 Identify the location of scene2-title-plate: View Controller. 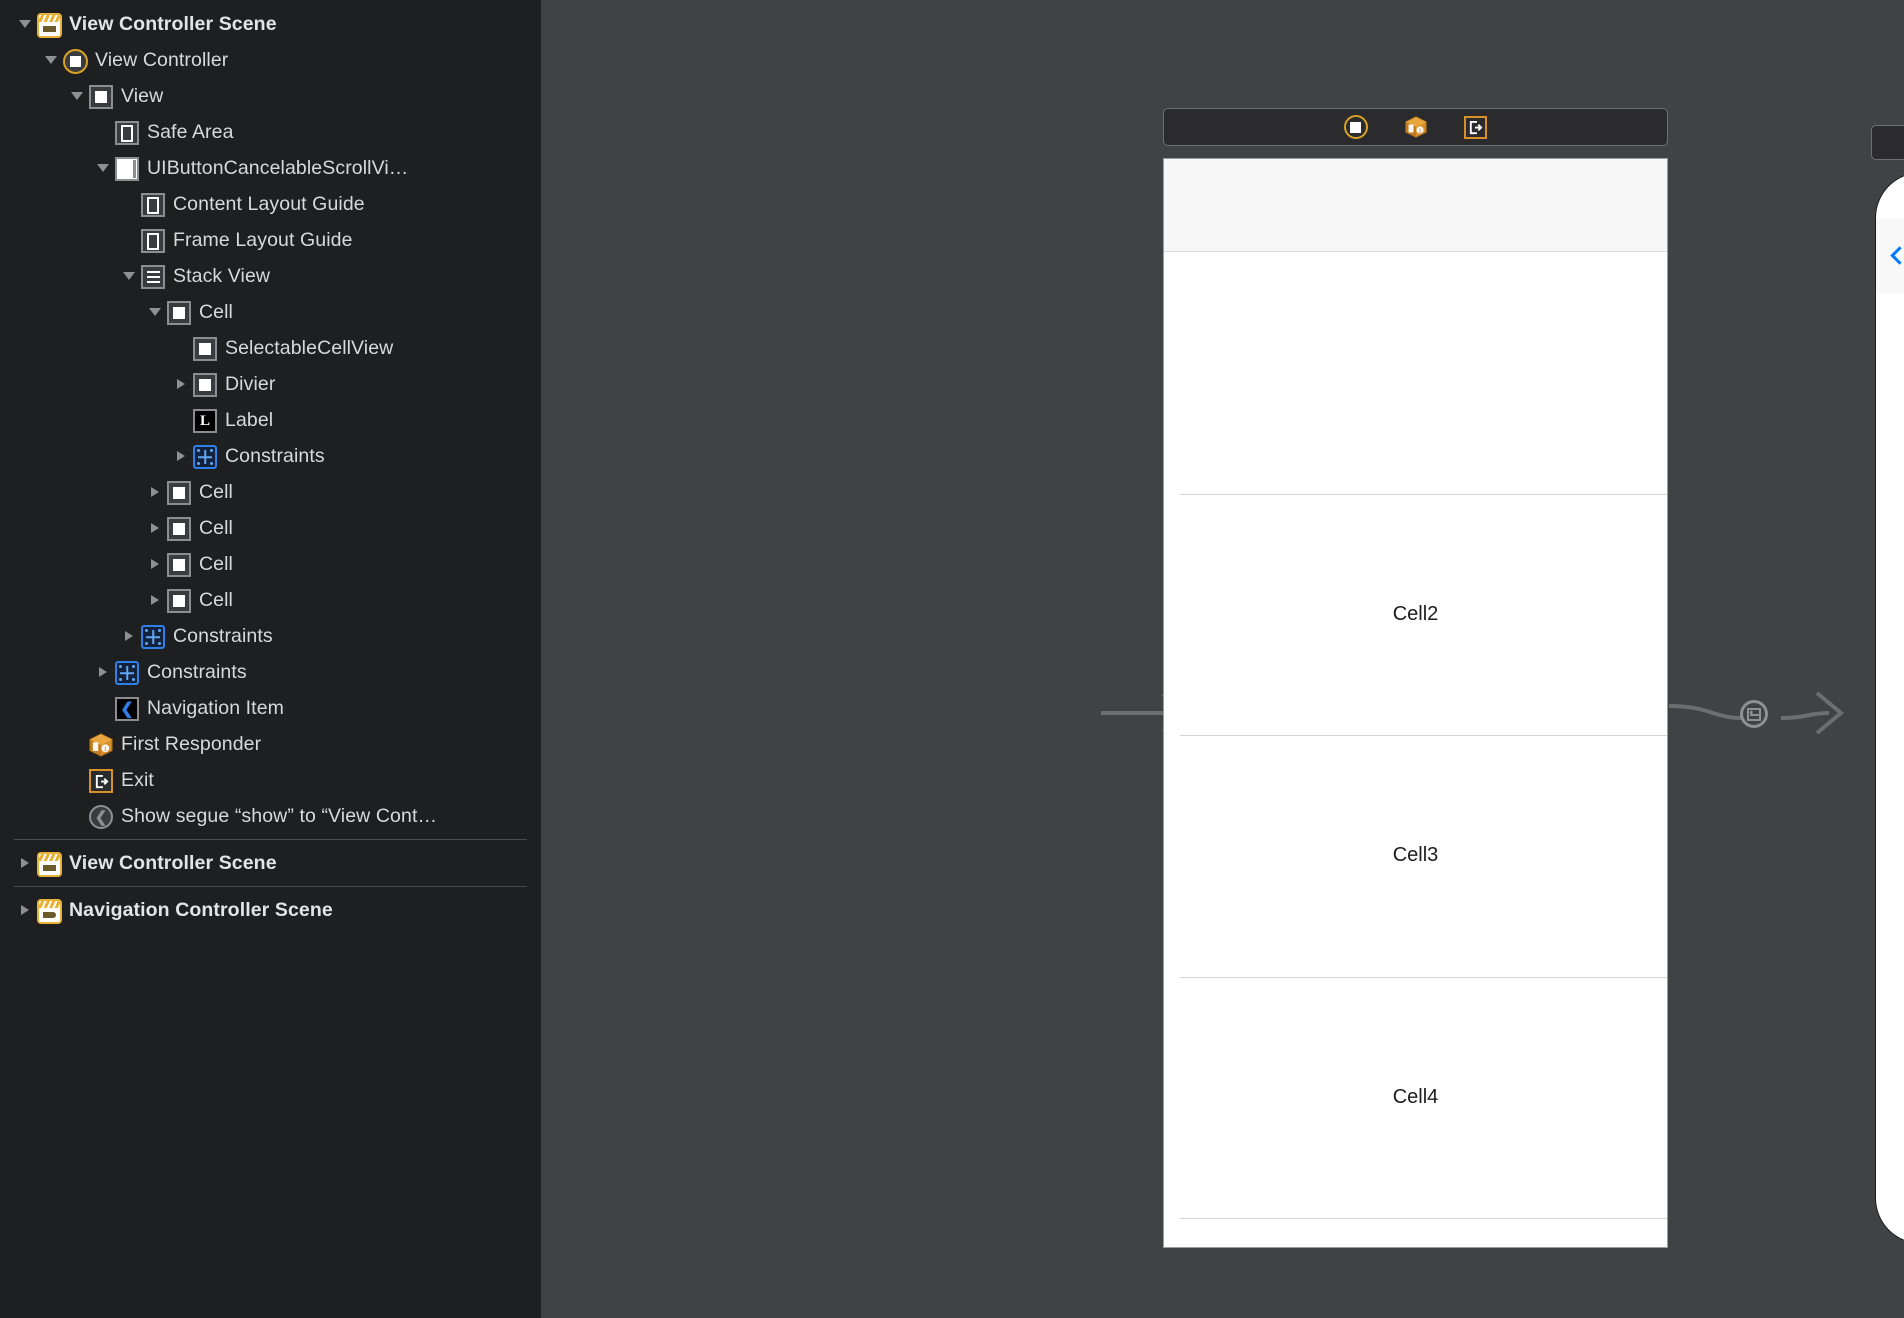
(1887, 142).